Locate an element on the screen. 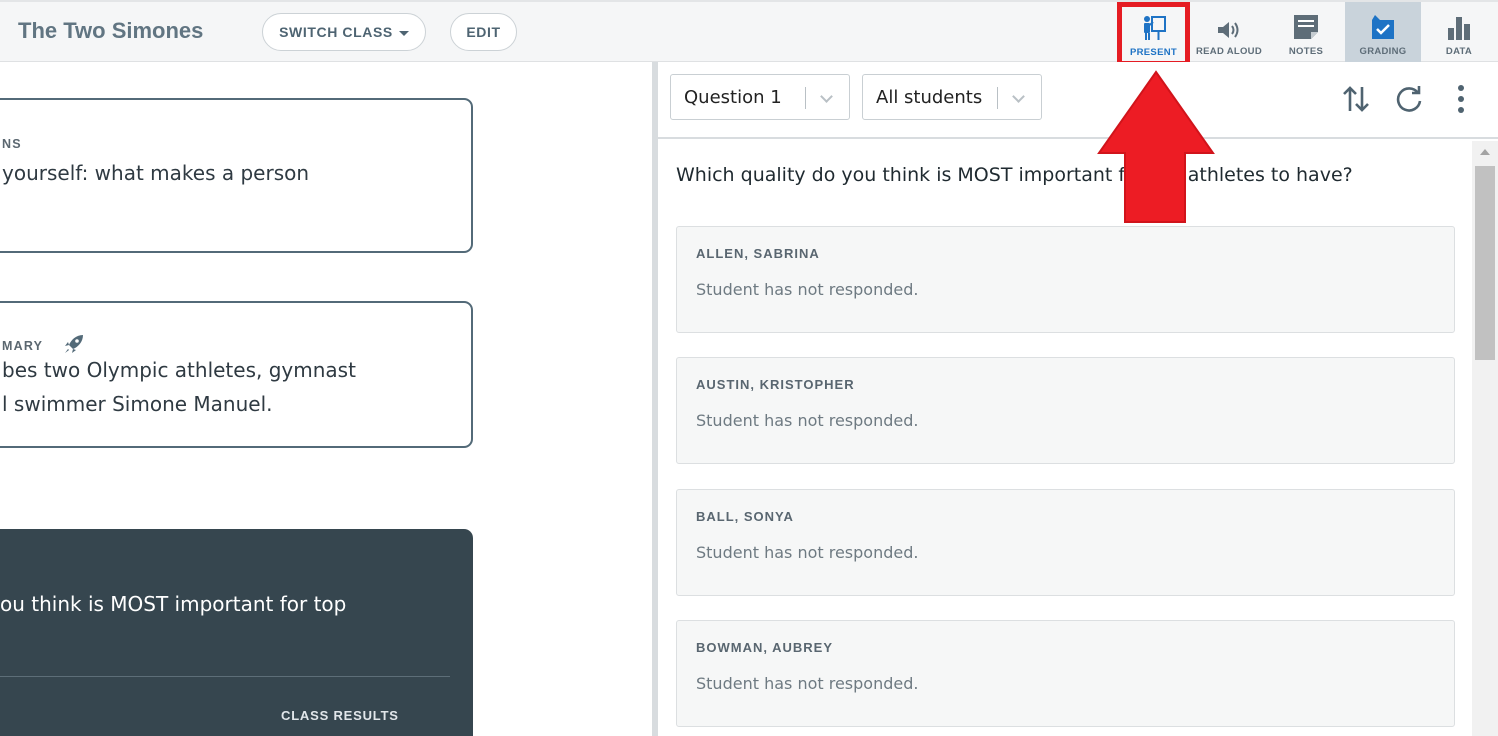 Image resolution: width=1498 pixels, height=736 pixels. notes-icon is located at coordinates (1306, 24).